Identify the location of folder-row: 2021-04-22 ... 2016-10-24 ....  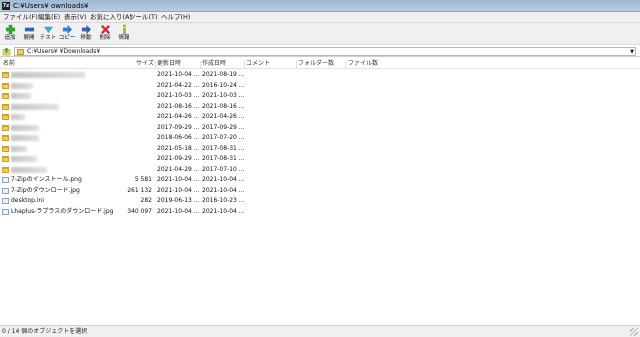
(320, 86).